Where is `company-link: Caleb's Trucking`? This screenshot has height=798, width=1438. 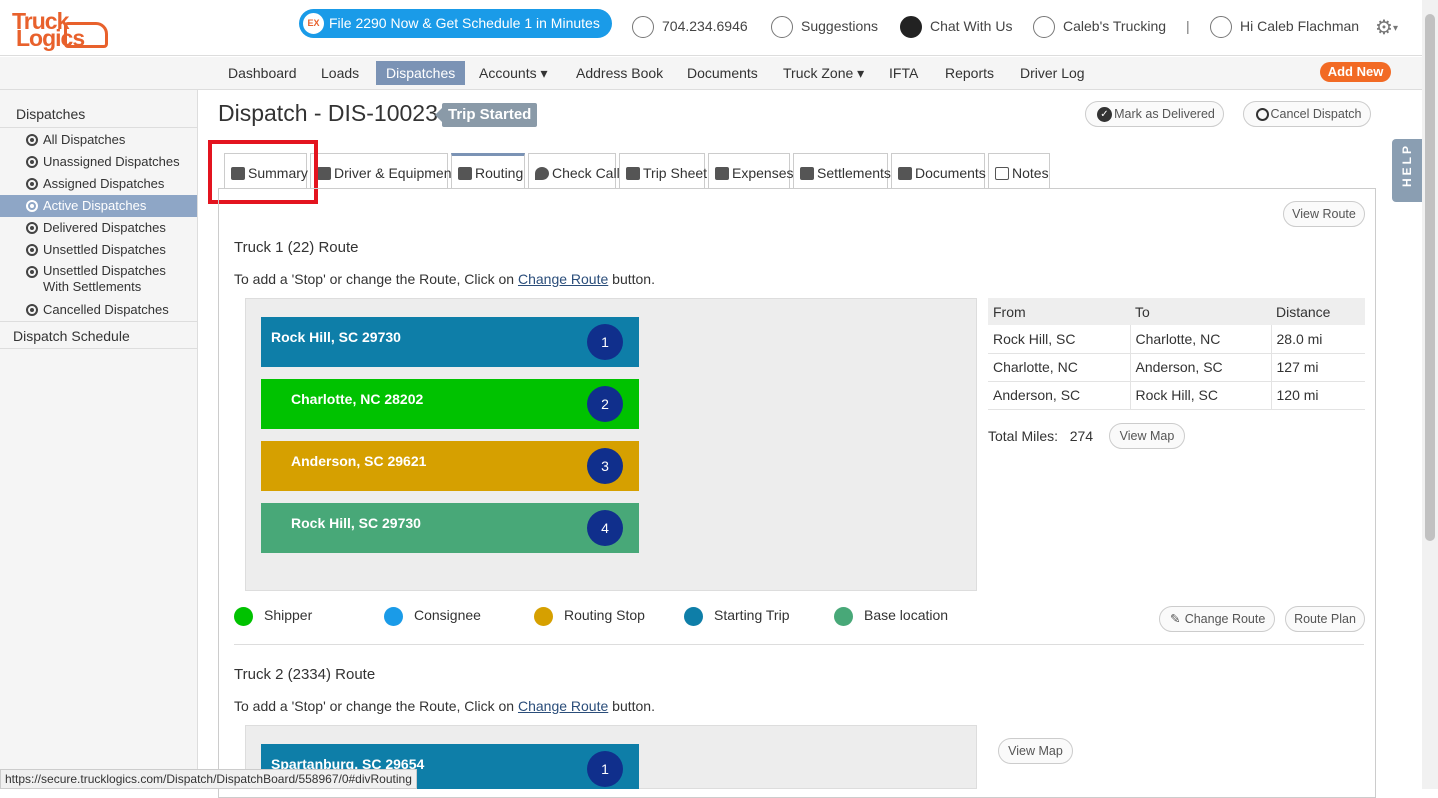 company-link: Caleb's Trucking is located at coordinates (1099, 27).